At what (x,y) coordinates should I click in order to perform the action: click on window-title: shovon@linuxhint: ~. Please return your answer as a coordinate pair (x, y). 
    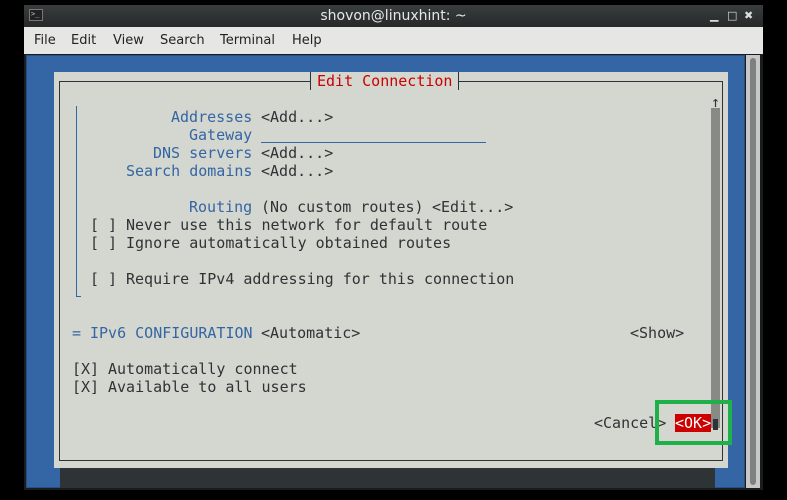
    Looking at the image, I should click on (393, 16).